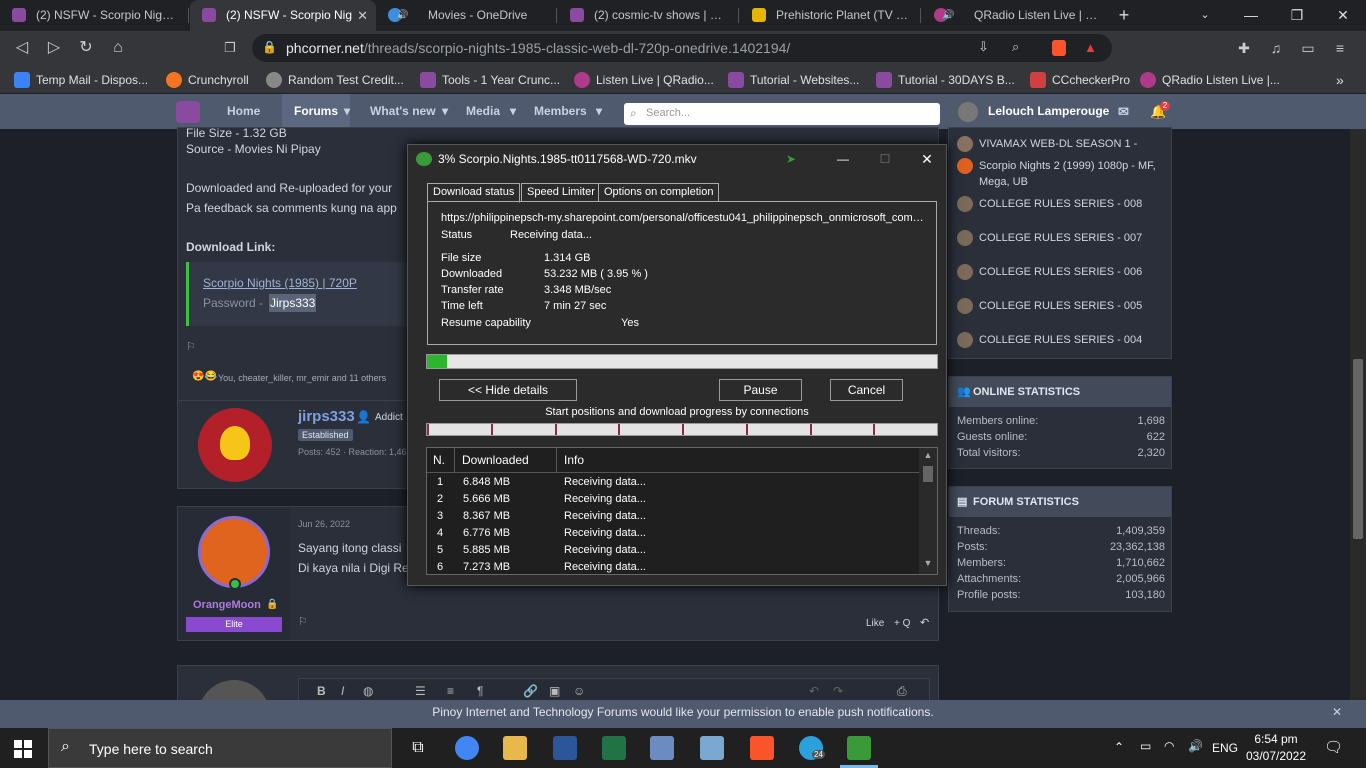 This screenshot has width=1366, height=768. I want to click on tab-search-chevron-icon: ⌄, so click(1205, 15).